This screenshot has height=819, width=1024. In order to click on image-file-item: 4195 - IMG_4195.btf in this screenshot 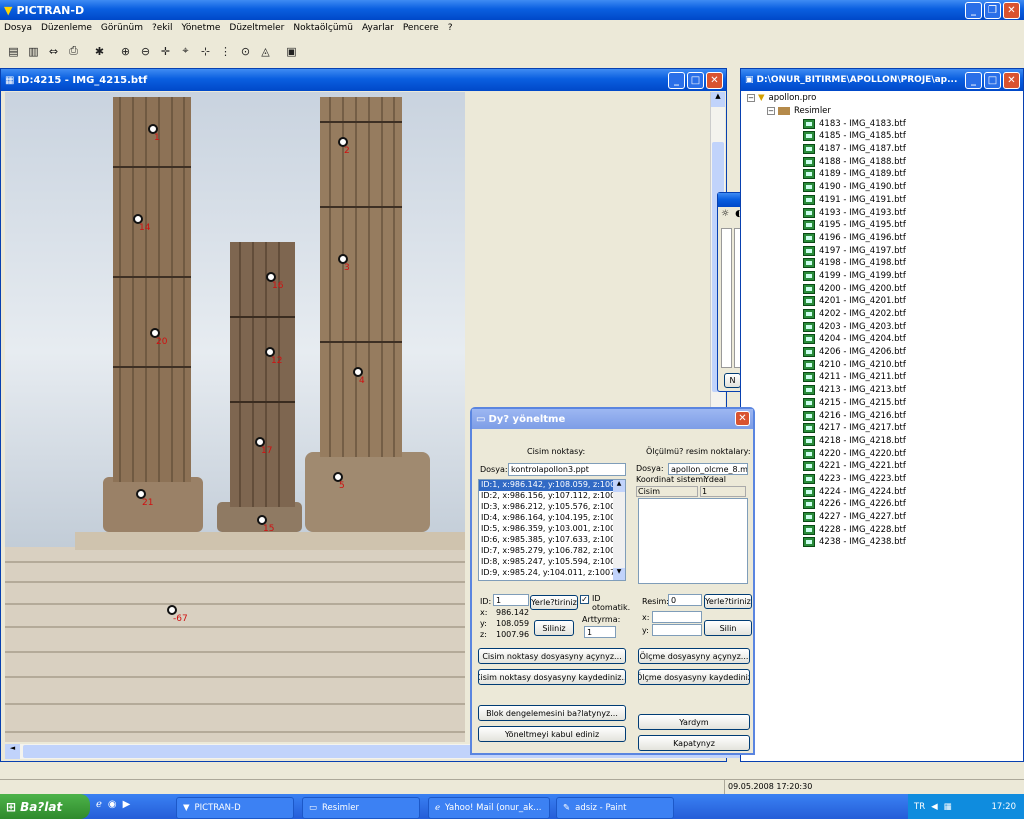, I will do `click(907, 225)`.